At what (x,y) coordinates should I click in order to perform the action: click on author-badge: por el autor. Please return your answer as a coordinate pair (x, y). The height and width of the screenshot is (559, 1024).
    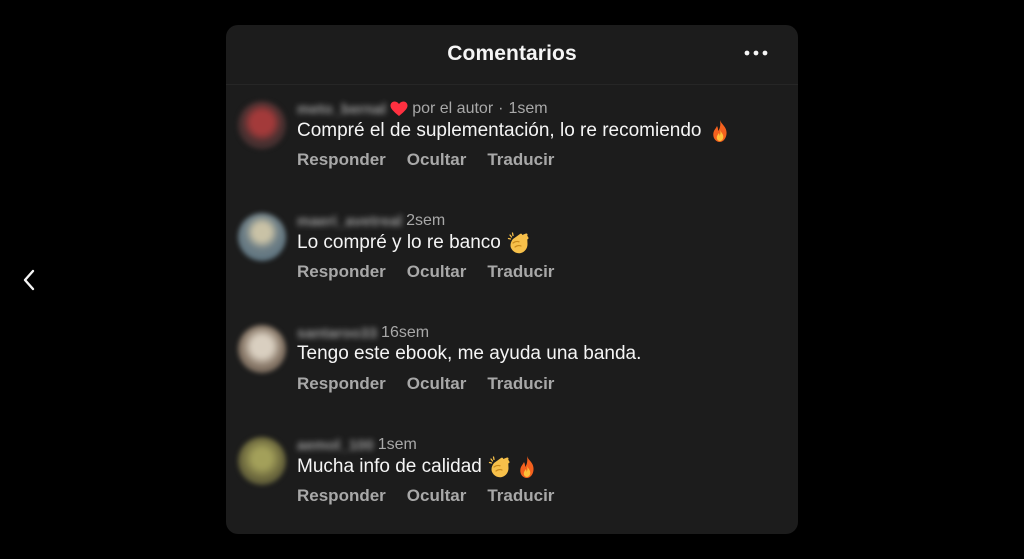
    Looking at the image, I should click on (453, 108).